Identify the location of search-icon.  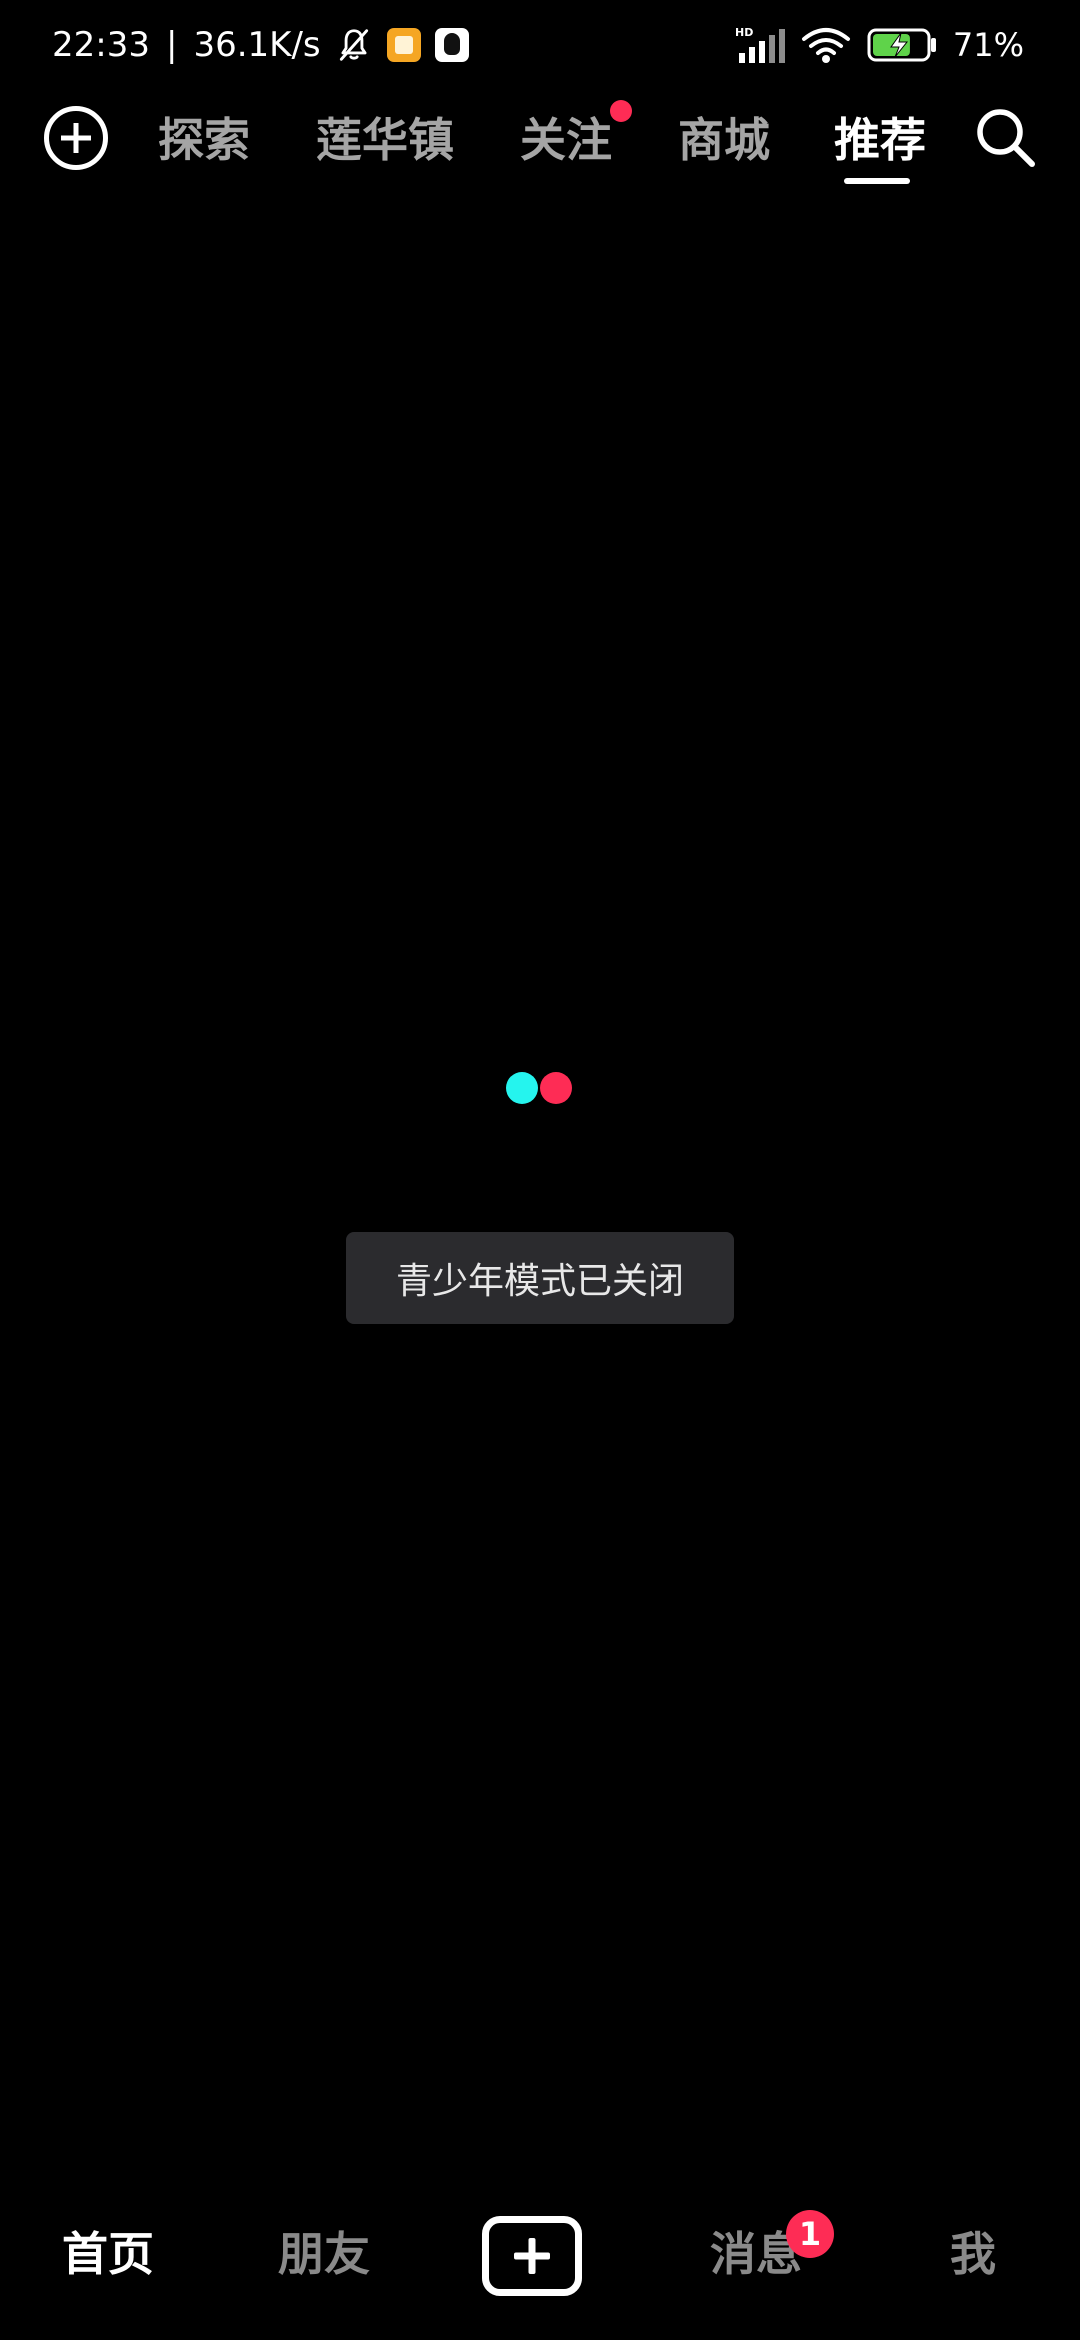
(1005, 137).